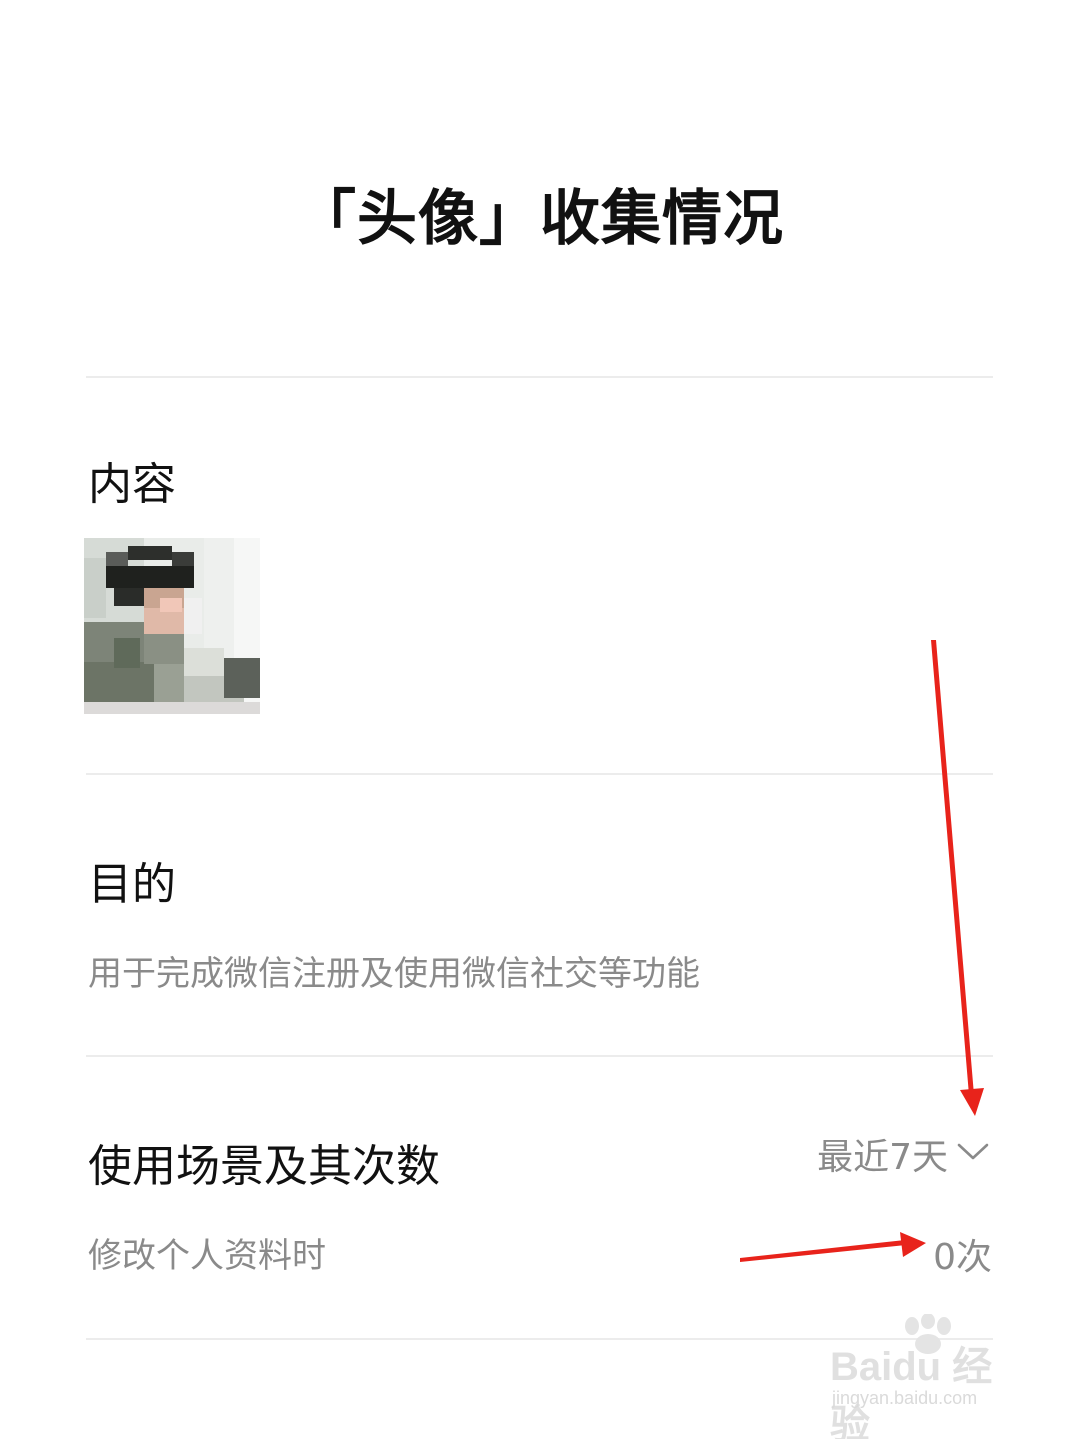  Describe the element at coordinates (962, 1257) in the screenshot. I see `usage-count: 0次` at that location.